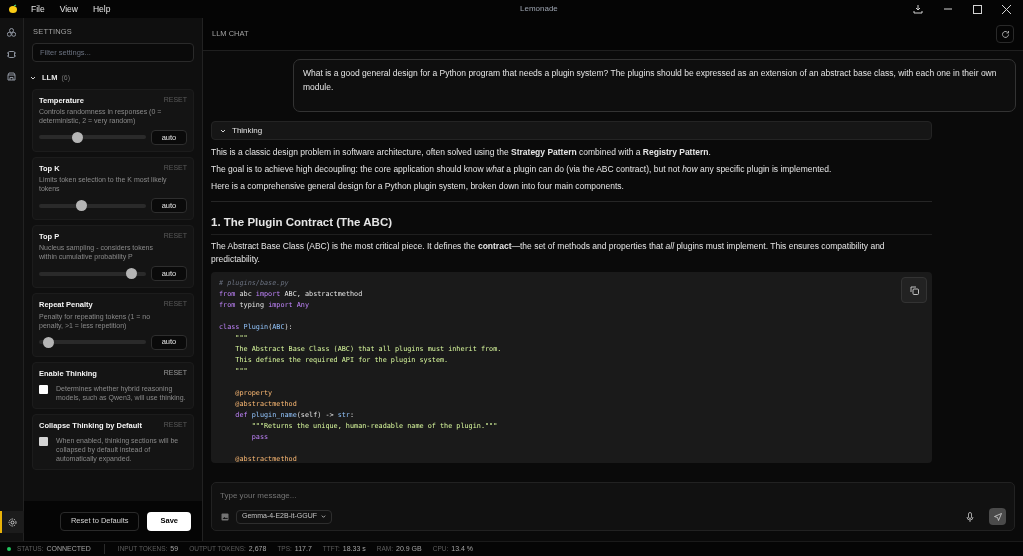 Image resolution: width=1023 pixels, height=556 pixels. Describe the element at coordinates (1006, 9) in the screenshot. I see `close-icon` at that location.